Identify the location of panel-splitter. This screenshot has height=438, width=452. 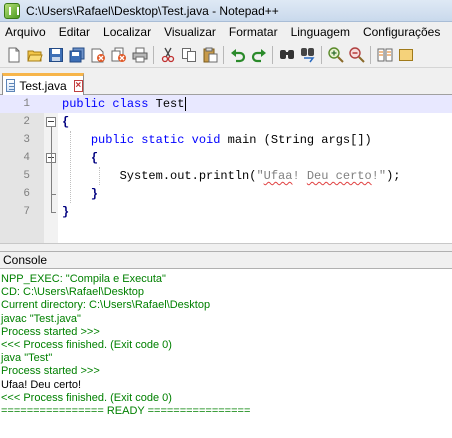
(226, 247).